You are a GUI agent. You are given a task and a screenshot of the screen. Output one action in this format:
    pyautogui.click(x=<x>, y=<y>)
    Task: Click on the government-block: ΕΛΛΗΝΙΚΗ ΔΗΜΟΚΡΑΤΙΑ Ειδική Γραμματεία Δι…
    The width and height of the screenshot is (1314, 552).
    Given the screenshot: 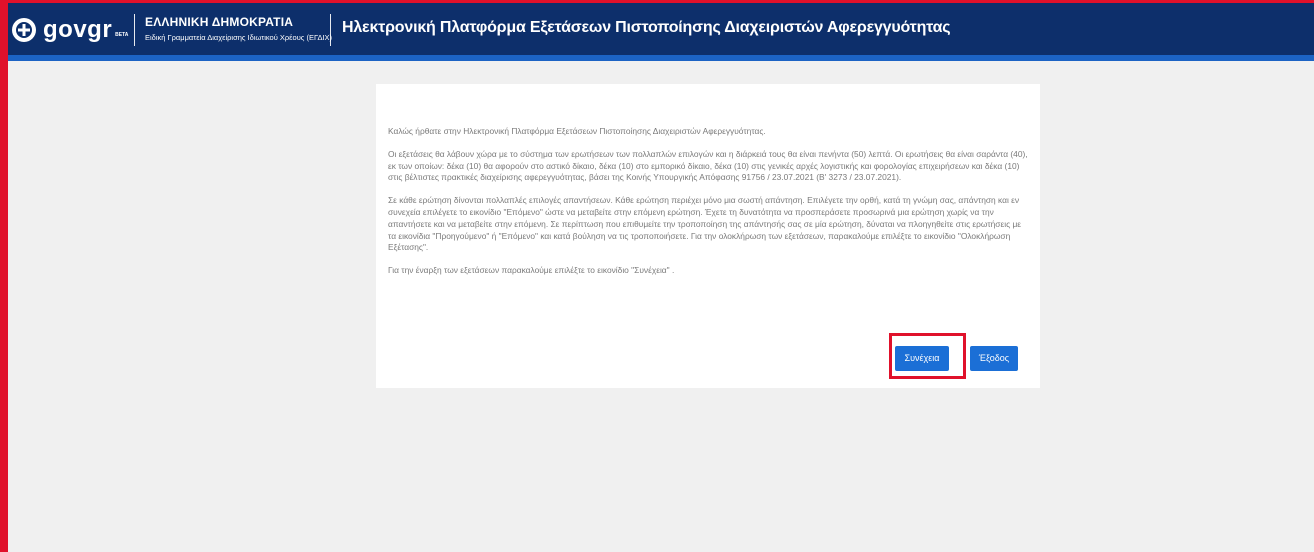 What is the action you would take?
    pyautogui.click(x=238, y=30)
    